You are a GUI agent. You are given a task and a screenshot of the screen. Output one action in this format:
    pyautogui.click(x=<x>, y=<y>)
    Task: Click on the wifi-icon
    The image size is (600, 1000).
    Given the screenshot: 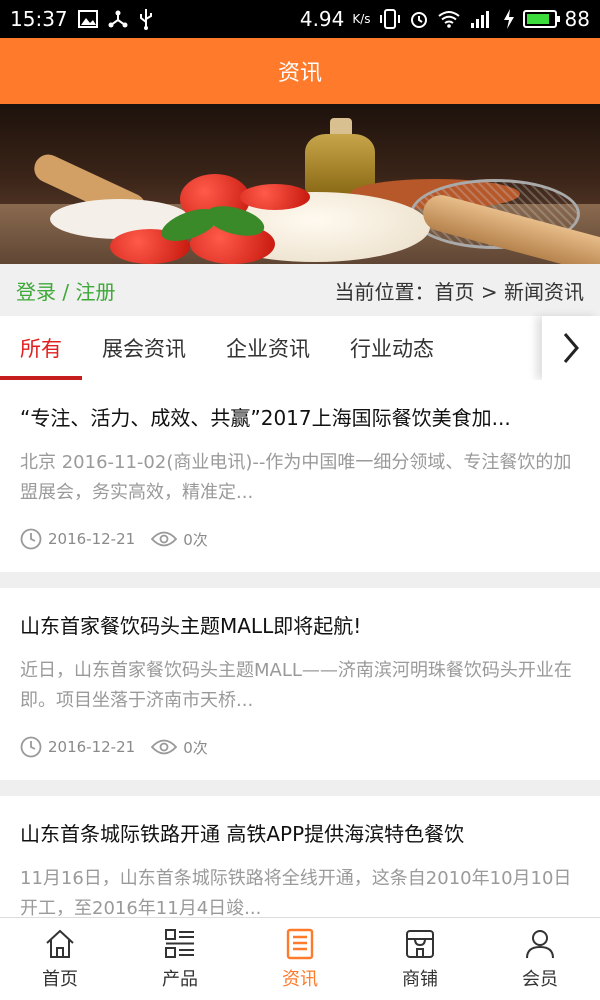 What is the action you would take?
    pyautogui.click(x=449, y=19)
    